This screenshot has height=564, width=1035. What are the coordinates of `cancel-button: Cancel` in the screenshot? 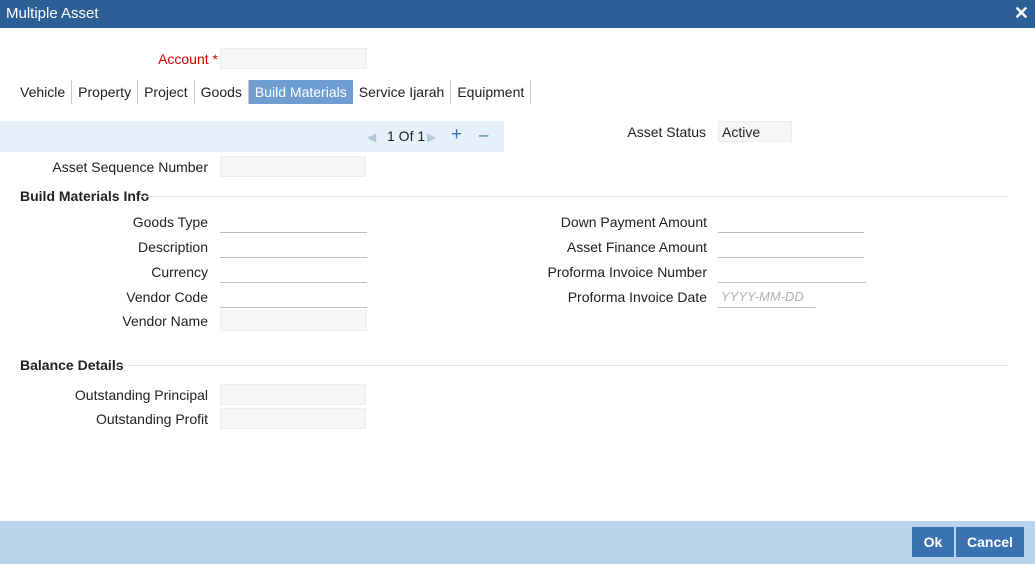 It's located at (990, 542).